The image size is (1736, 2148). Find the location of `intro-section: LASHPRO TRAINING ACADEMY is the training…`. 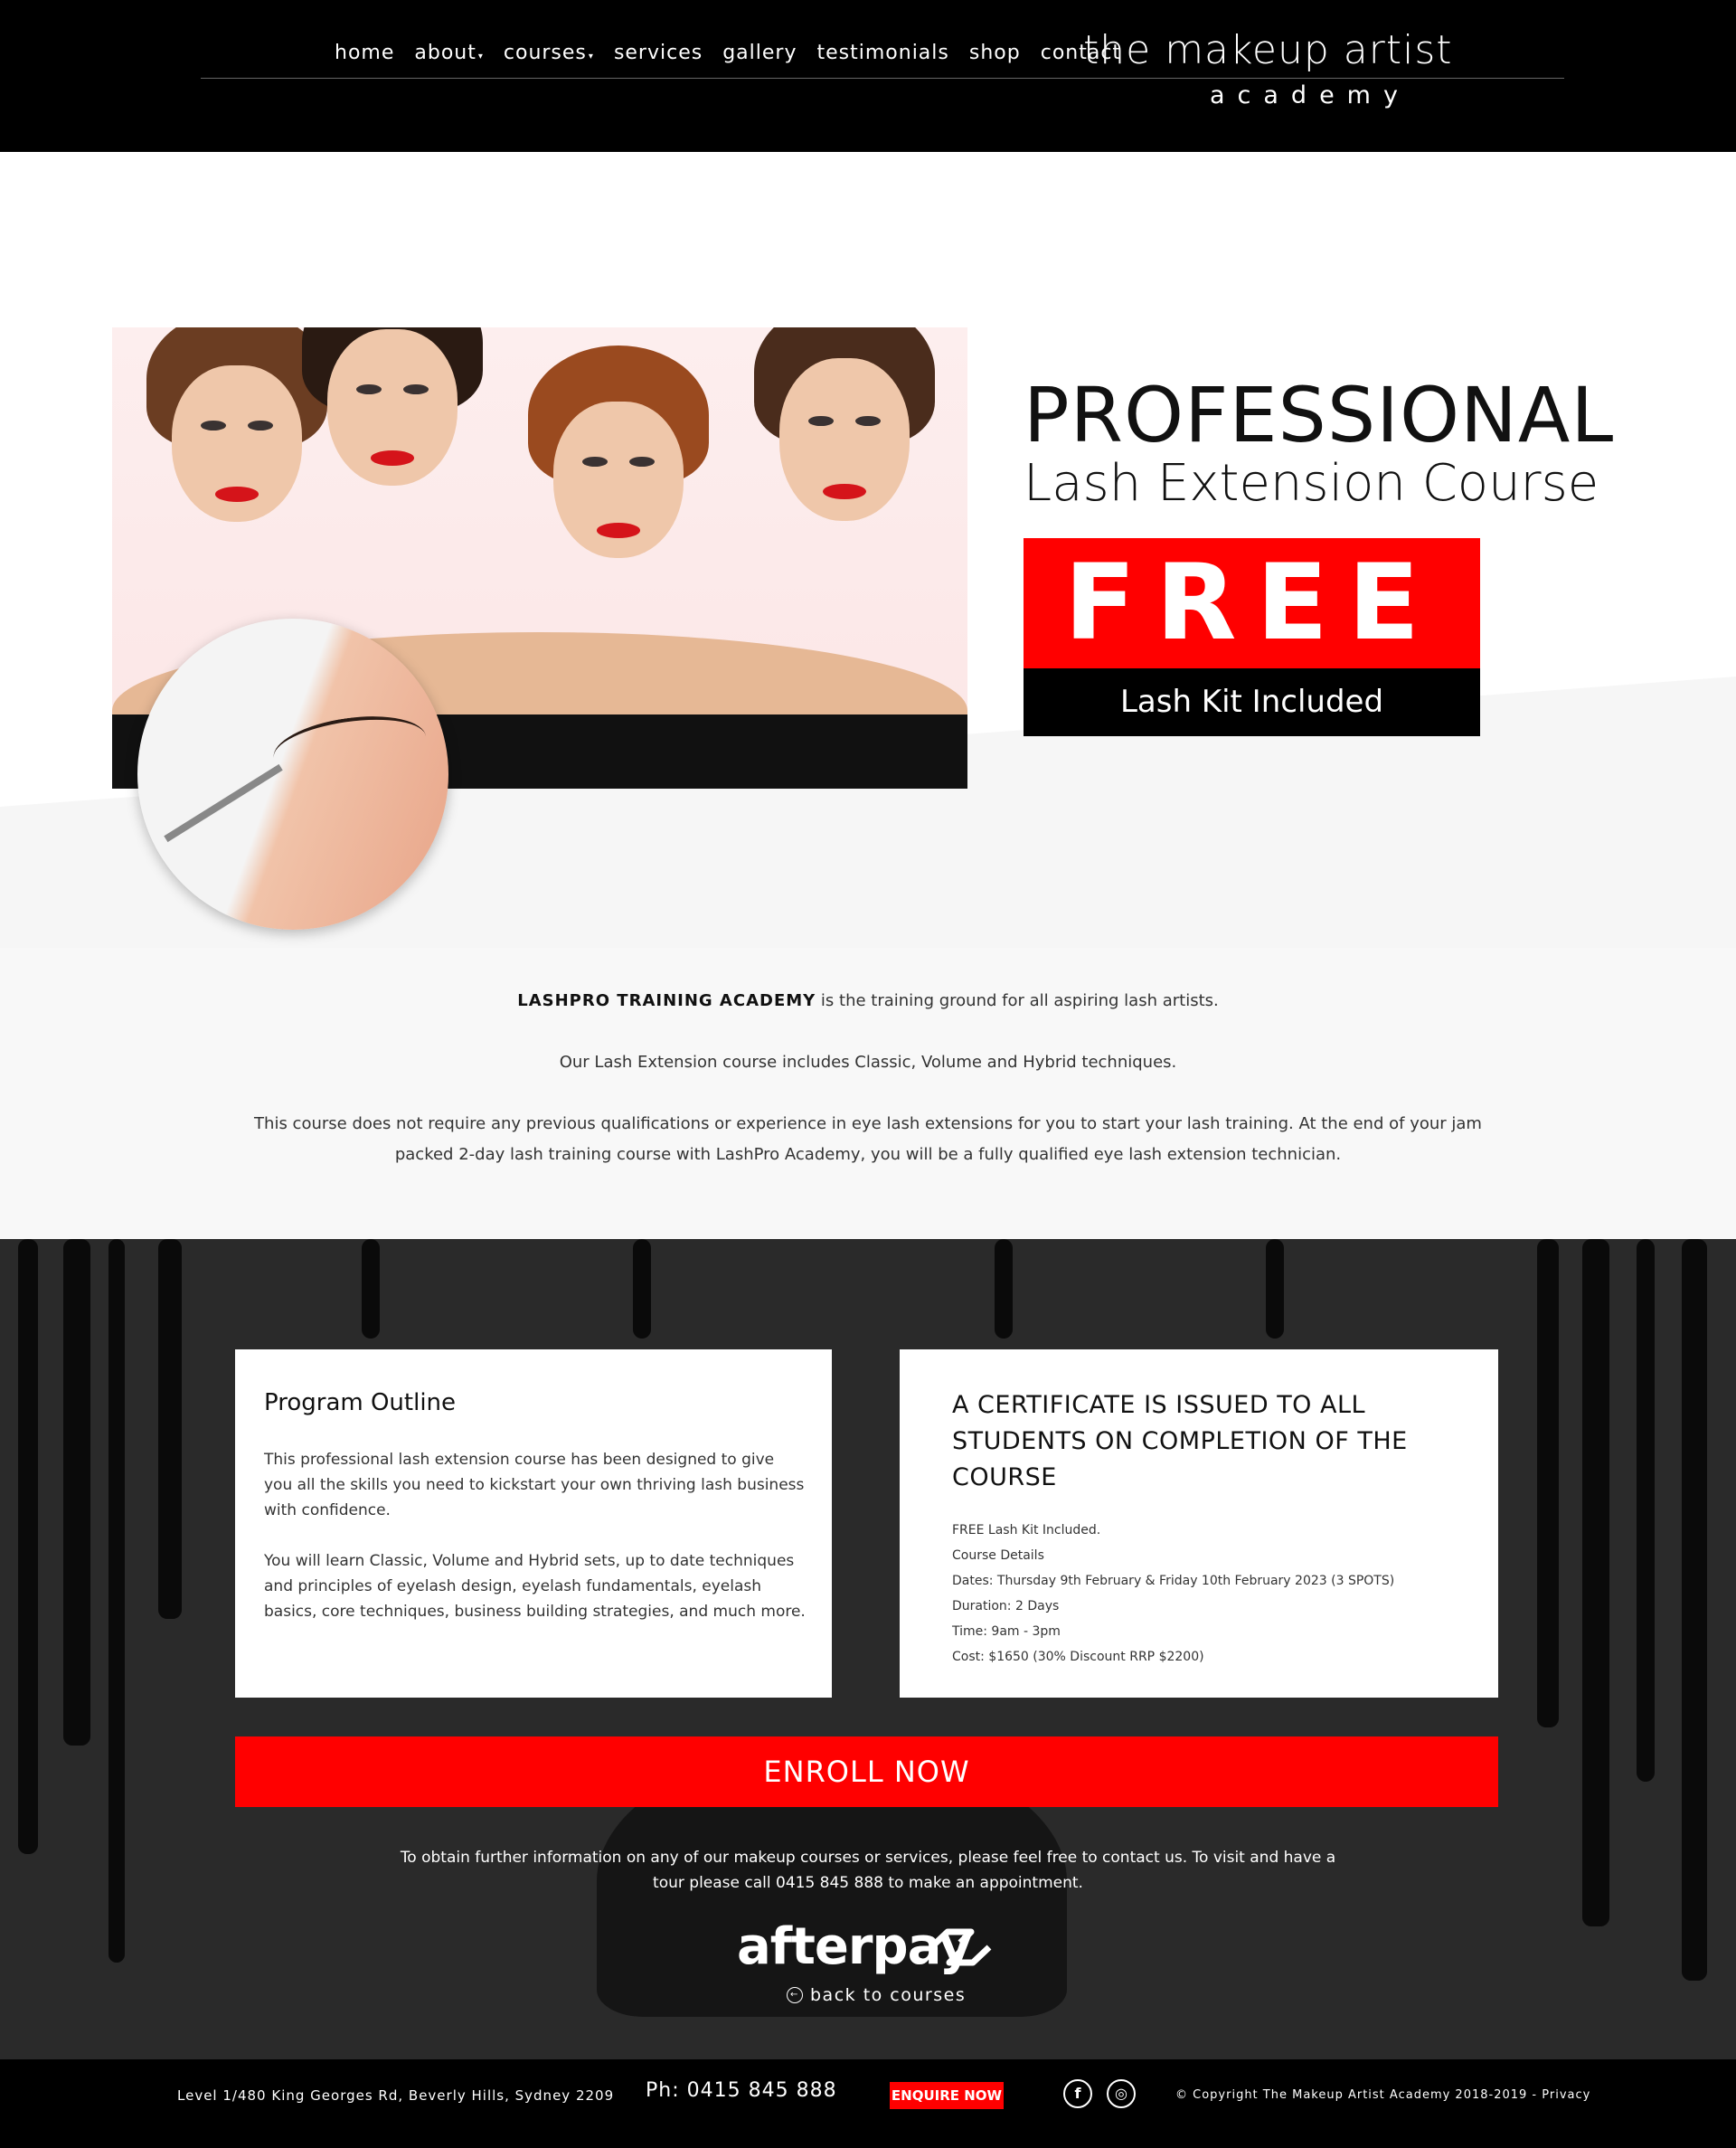

intro-section: LASHPRO TRAINING ACADEMY is the training… is located at coordinates (868, 1078).